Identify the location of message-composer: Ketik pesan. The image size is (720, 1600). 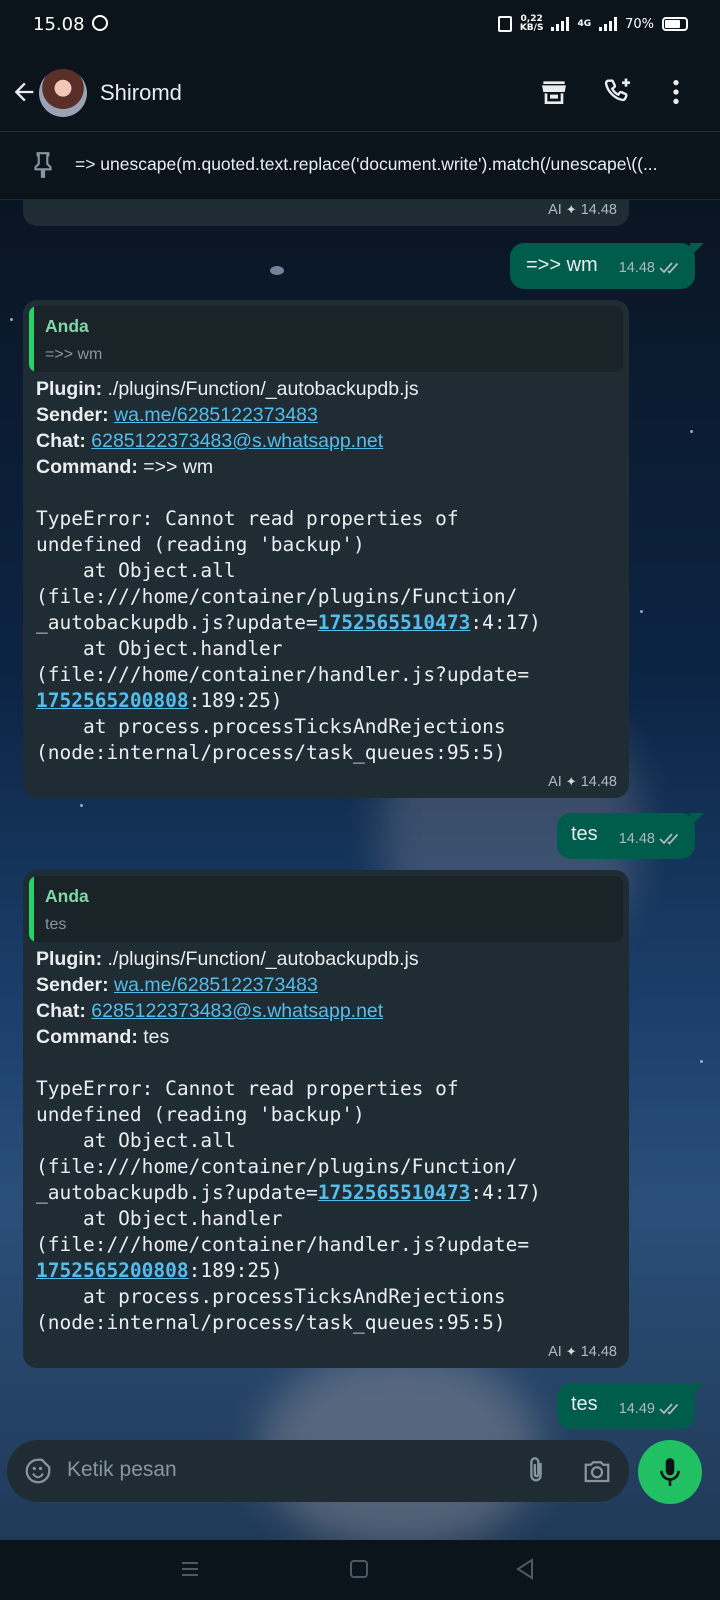
(318, 1471).